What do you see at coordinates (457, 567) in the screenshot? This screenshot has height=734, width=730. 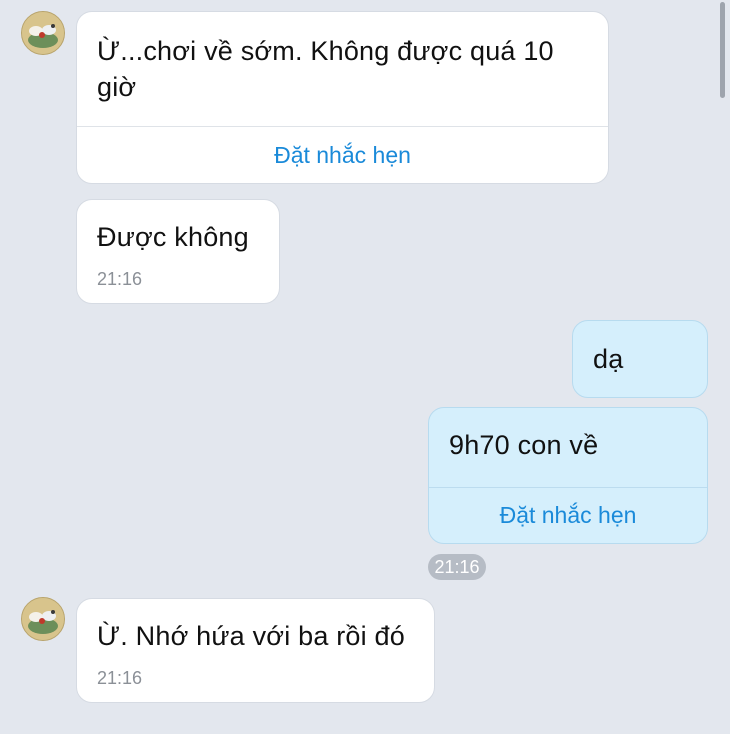 I see `timestamp-chip: 21:16` at bounding box center [457, 567].